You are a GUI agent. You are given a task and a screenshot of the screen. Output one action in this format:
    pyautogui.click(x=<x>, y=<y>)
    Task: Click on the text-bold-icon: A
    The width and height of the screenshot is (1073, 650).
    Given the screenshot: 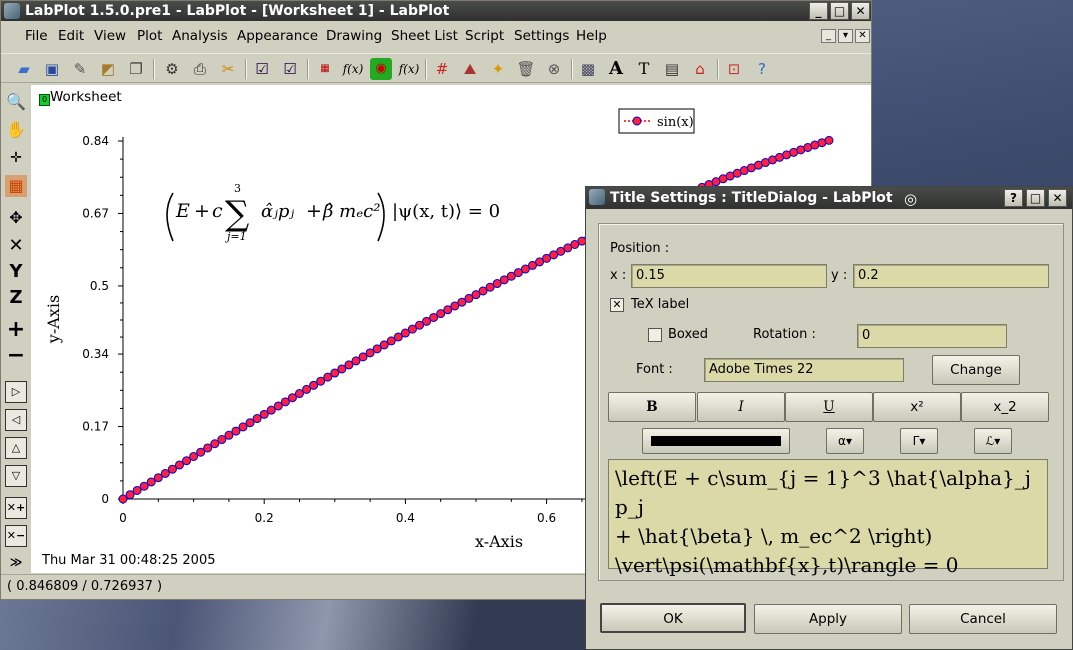 What is the action you would take?
    pyautogui.click(x=616, y=69)
    